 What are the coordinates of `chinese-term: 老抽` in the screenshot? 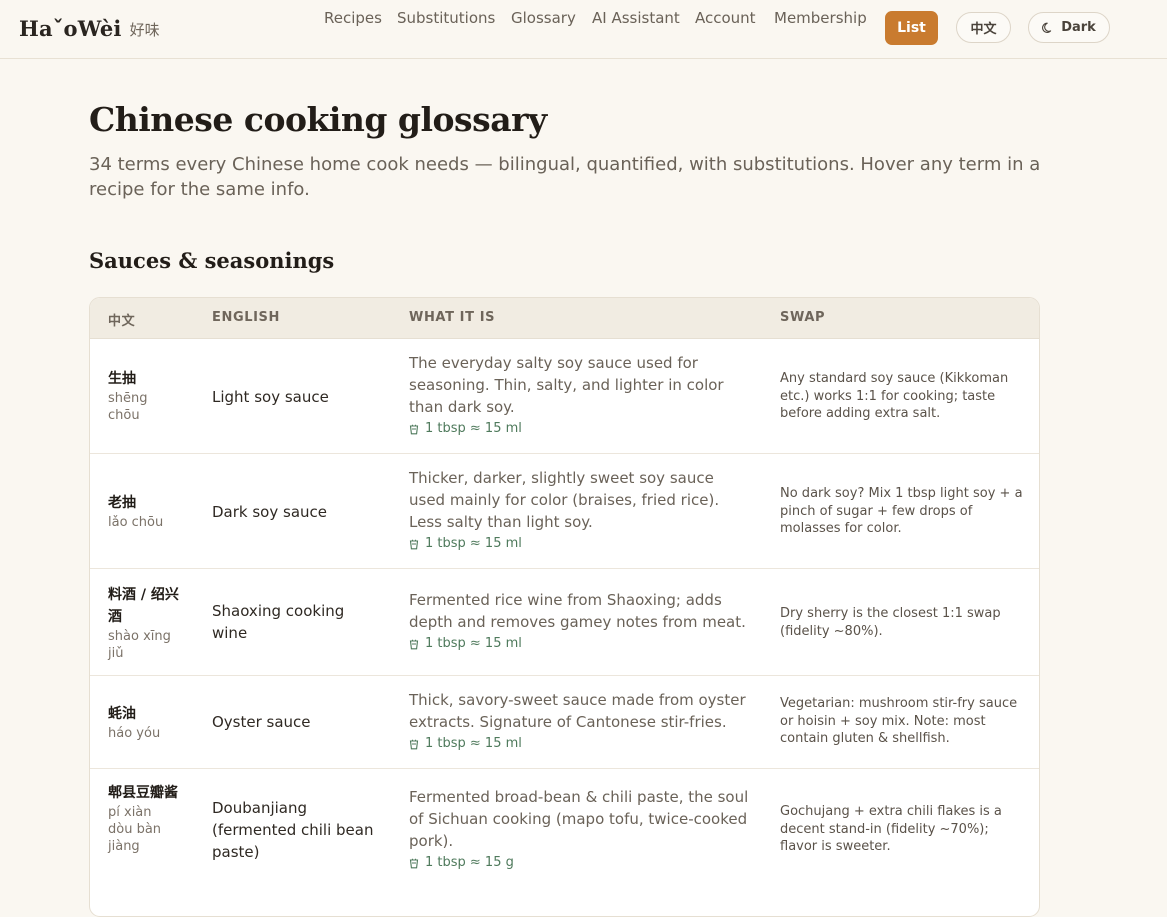 It's located at (122, 503).